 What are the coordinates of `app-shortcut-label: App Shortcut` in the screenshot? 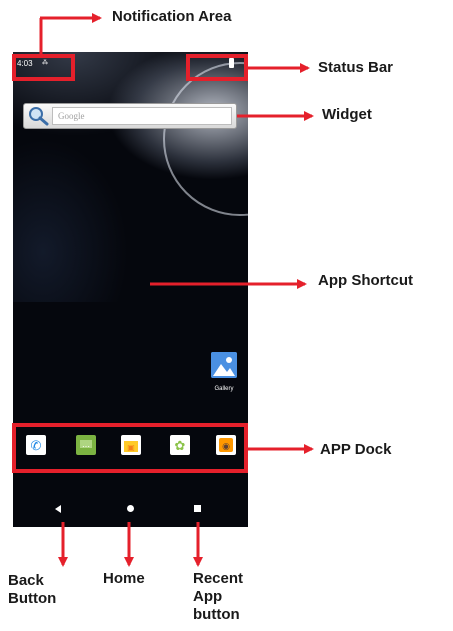 It's located at (365, 280).